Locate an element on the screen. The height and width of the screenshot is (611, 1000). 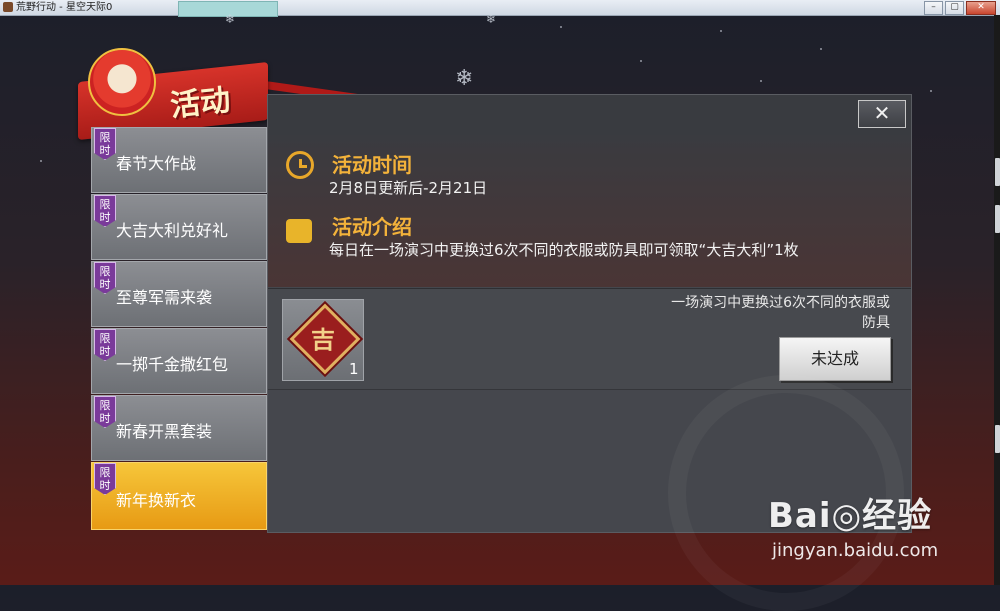
sidebar-item-label: 大吉大利兑好礼 is located at coordinates (172, 230).